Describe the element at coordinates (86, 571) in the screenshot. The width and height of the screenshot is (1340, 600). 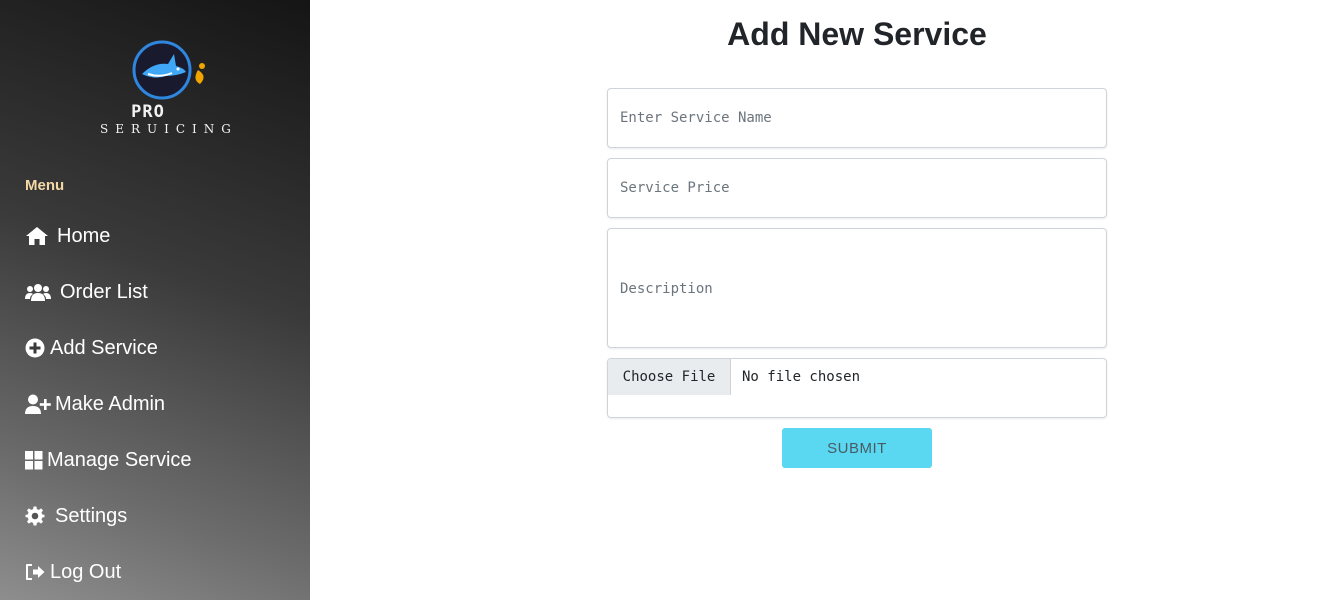
I see `sidebar-item-label: Log Out` at that location.